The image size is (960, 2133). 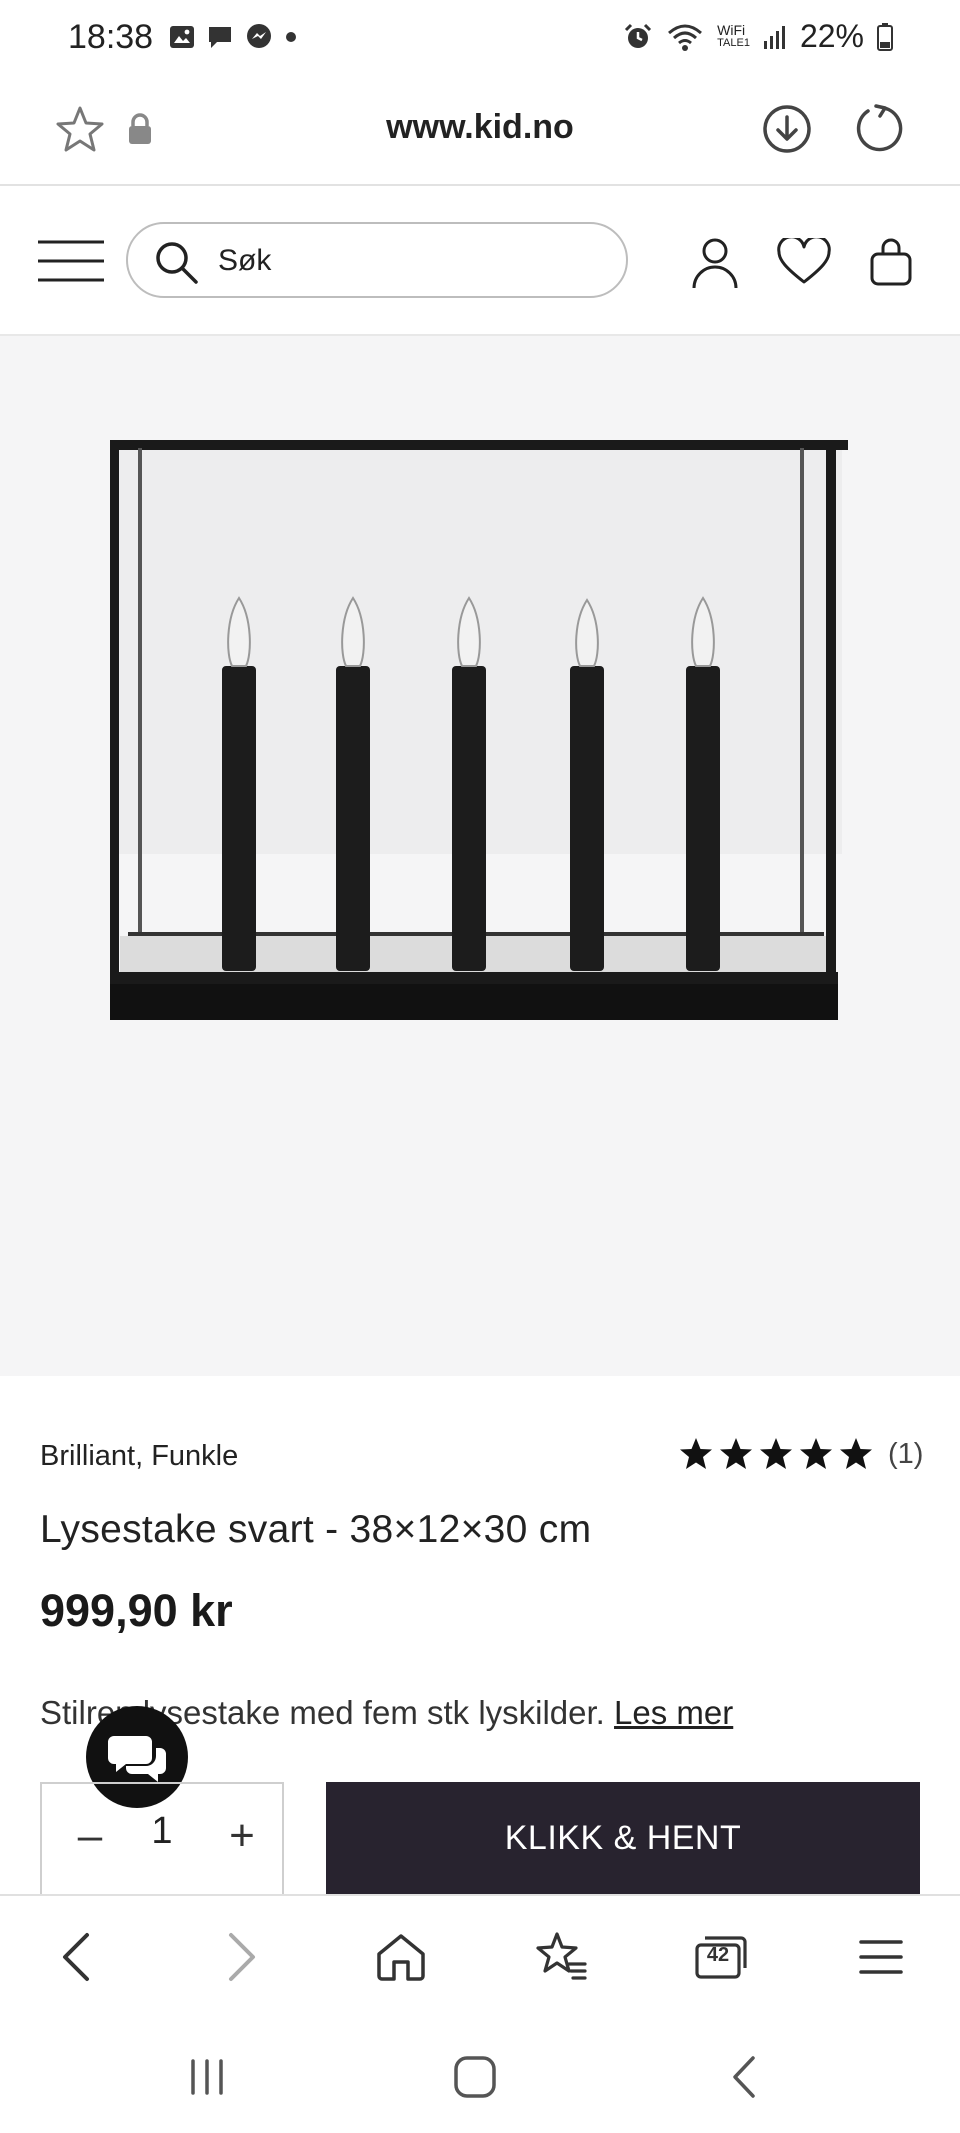 I want to click on tabs-count: 42, so click(x=718, y=1955).